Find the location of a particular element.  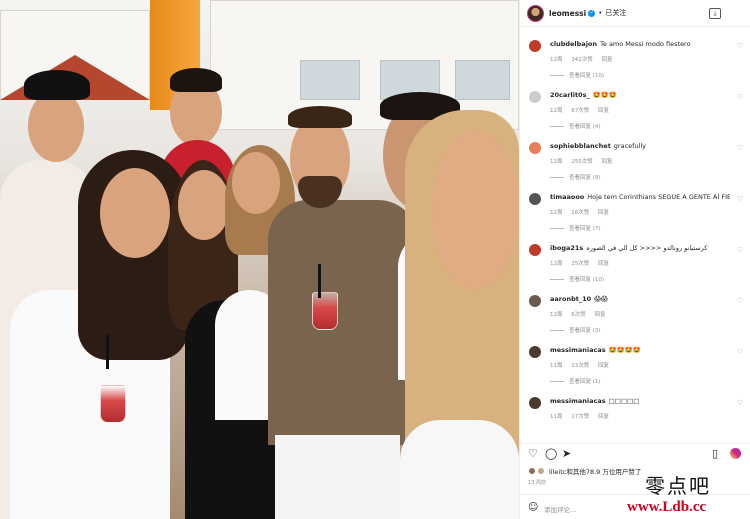

comment-likes: 67次赞 is located at coordinates (580, 111).